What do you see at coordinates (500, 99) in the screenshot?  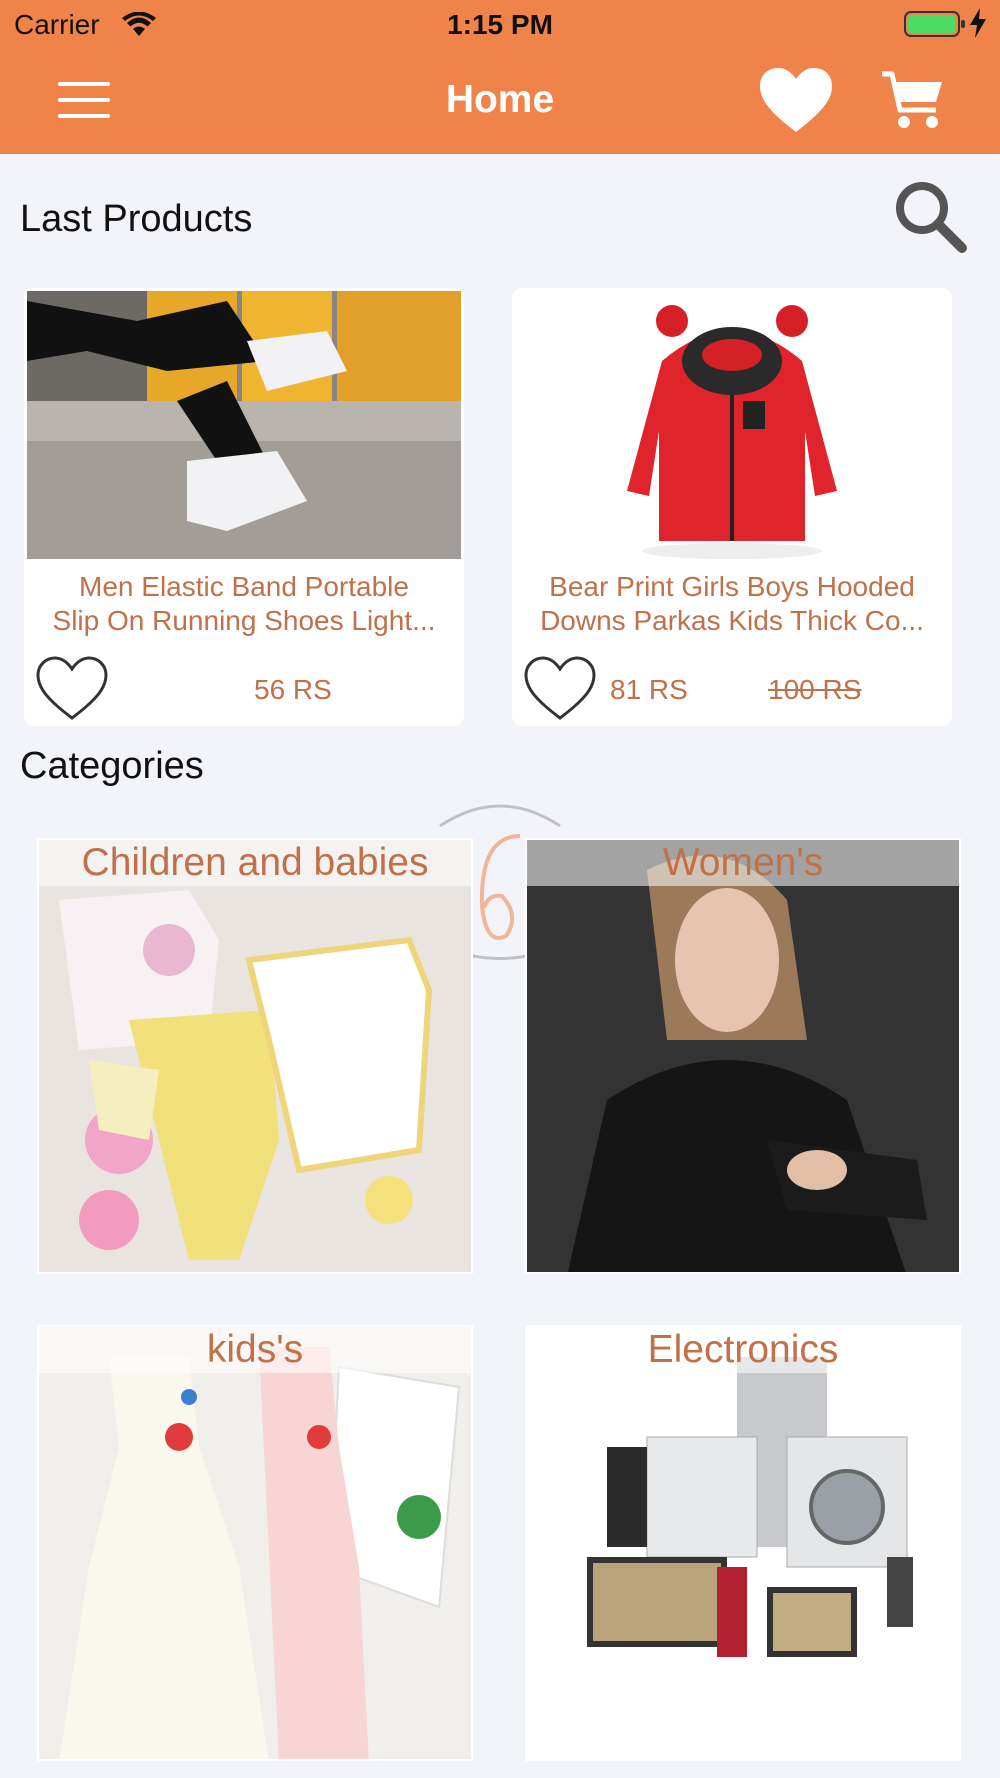 I see `page-title: Home` at bounding box center [500, 99].